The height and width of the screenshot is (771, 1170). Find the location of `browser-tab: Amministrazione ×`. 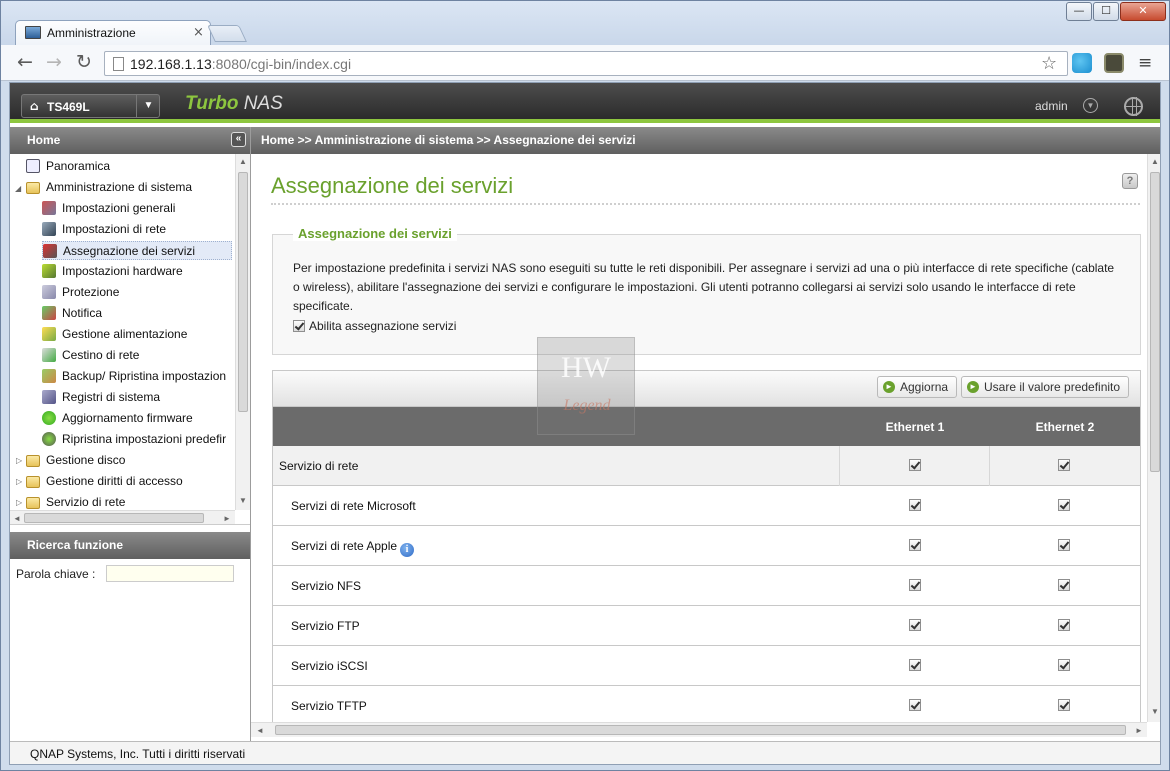

browser-tab: Amministrazione × is located at coordinates (113, 32).